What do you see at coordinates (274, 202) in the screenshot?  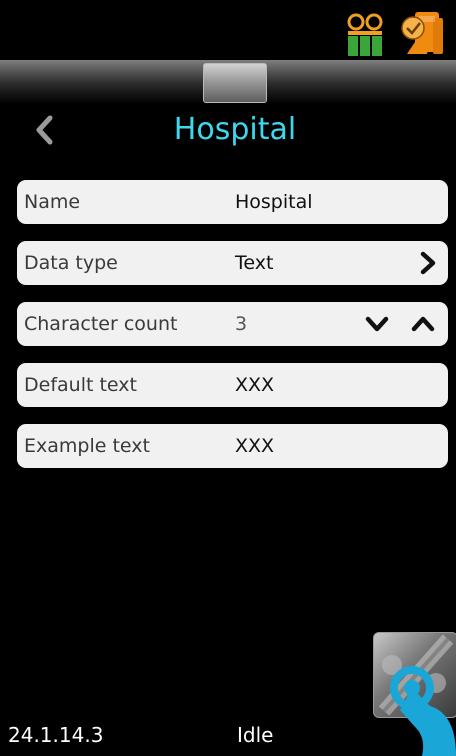 I see `field-value: Hospital` at bounding box center [274, 202].